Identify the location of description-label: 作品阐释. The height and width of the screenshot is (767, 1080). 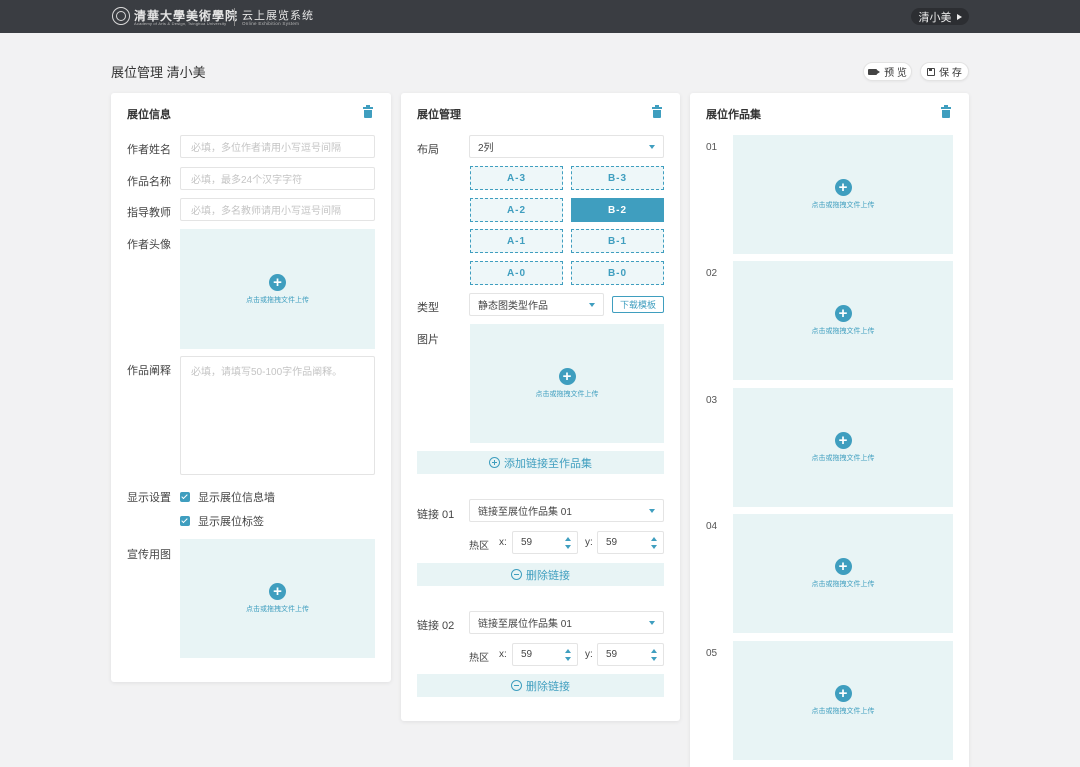
(149, 371).